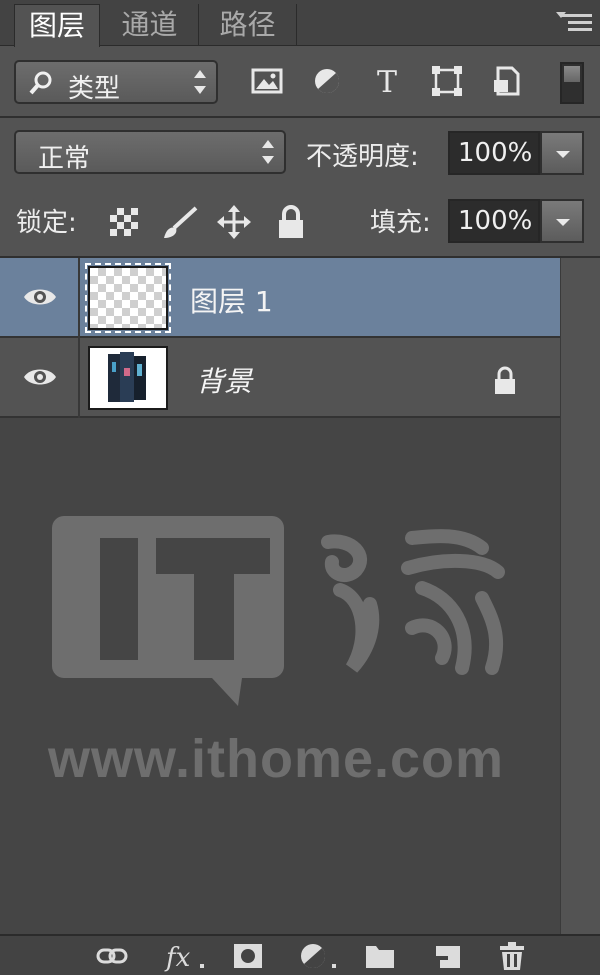 This screenshot has width=600, height=975. Describe the element at coordinates (57, 25) in the screenshot. I see `tab-layers: 图层` at that location.